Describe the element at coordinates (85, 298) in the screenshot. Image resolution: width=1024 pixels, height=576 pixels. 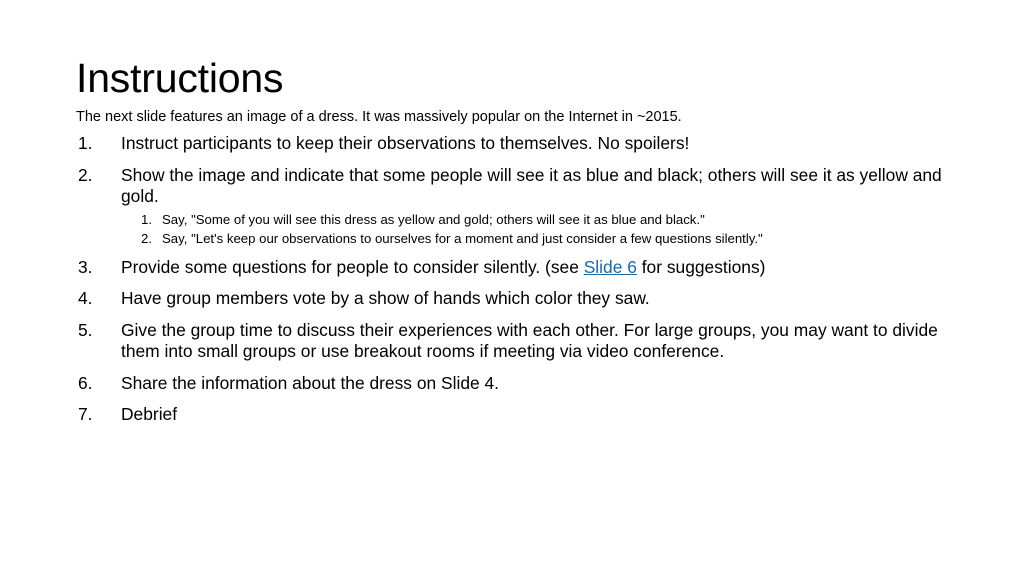
I see `list-marker: 4.` at that location.